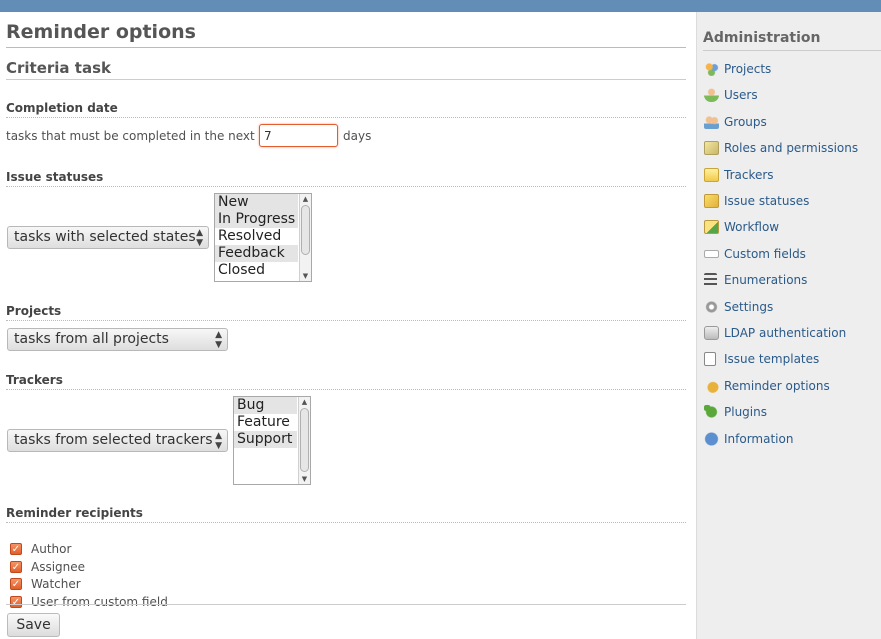 This screenshot has width=881, height=639. What do you see at coordinates (256, 202) in the screenshot?
I see `status-option: New` at bounding box center [256, 202].